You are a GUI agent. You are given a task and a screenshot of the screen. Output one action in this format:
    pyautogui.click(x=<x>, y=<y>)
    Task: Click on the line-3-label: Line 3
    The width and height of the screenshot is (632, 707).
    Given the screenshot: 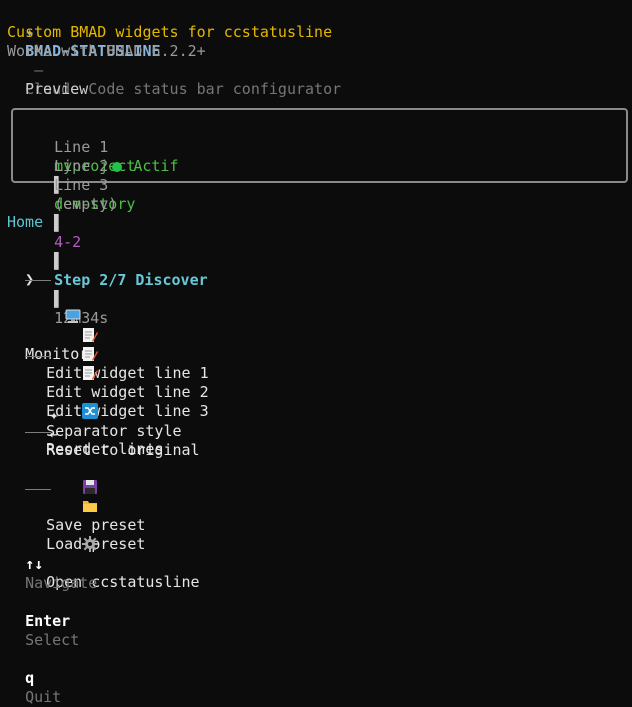 What is the action you would take?
    pyautogui.click(x=81, y=185)
    